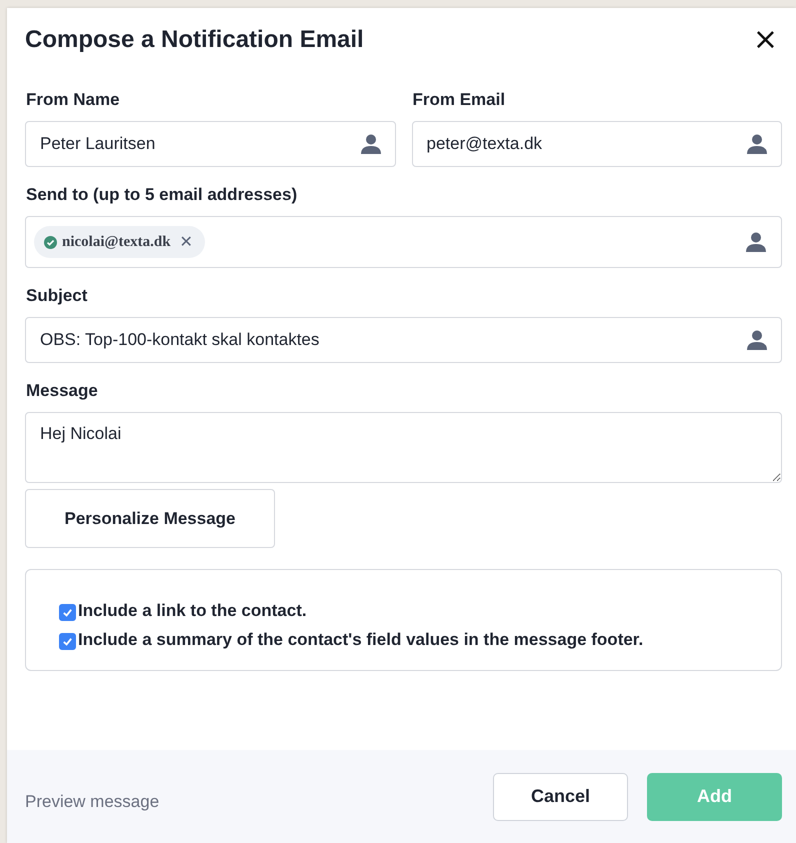  Describe the element at coordinates (184, 242) in the screenshot. I see `remove-button: ✕` at that location.